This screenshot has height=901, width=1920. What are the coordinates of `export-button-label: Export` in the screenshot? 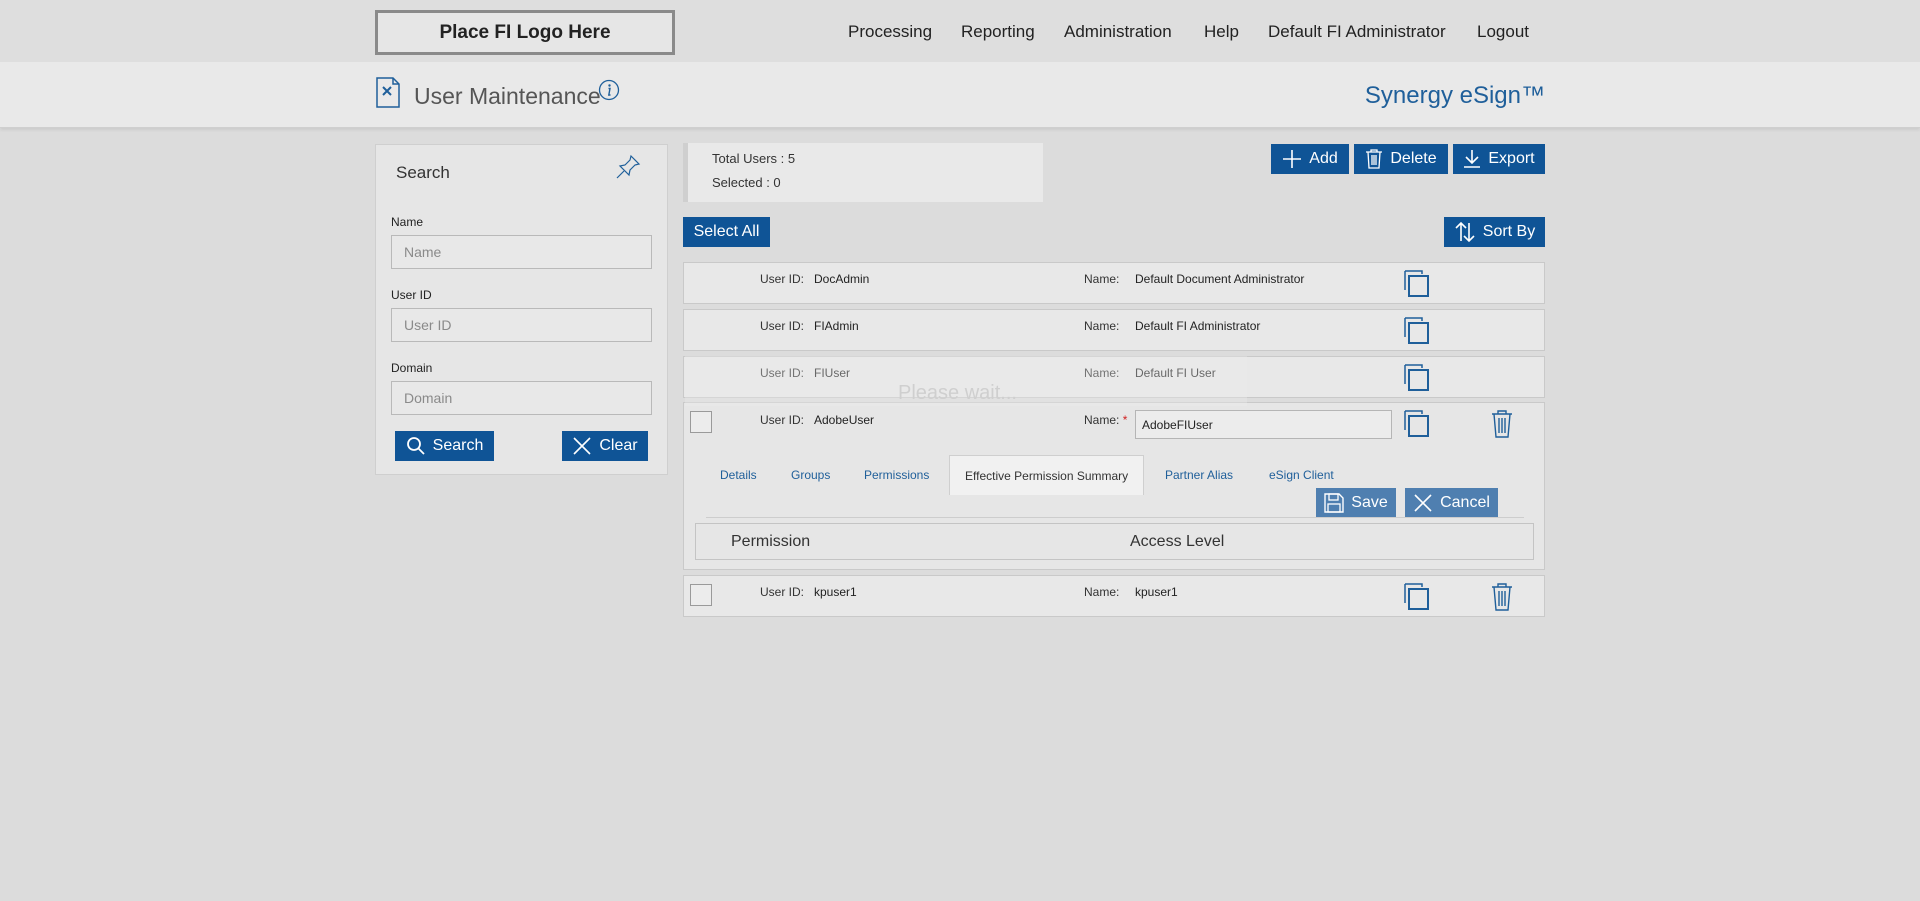 It's located at (1511, 158).